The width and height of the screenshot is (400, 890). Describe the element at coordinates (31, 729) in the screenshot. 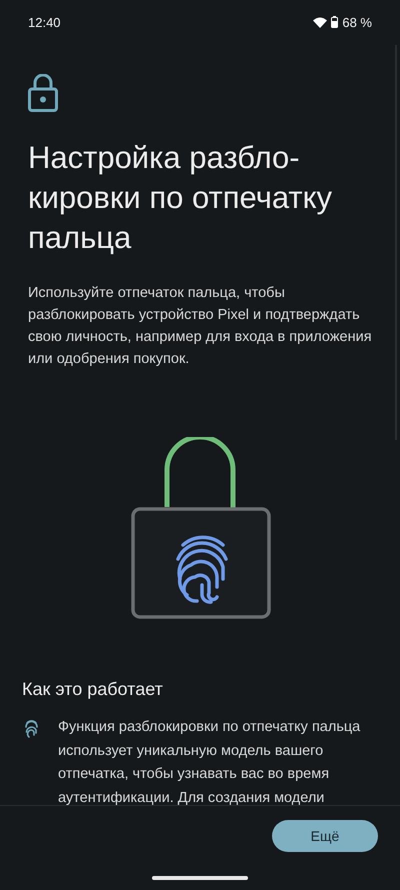

I see `fingerprint-icon` at that location.